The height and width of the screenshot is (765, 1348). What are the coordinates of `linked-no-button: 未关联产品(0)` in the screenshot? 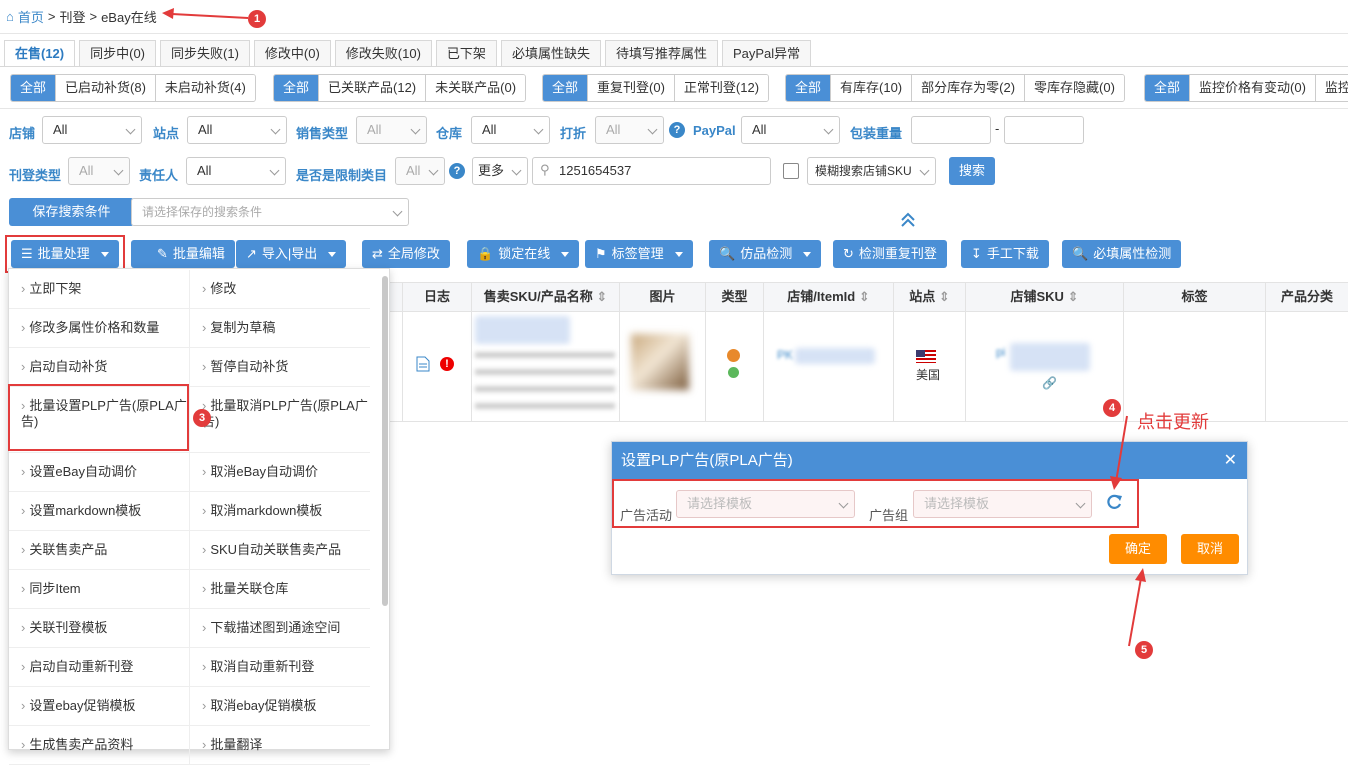 It's located at (475, 88).